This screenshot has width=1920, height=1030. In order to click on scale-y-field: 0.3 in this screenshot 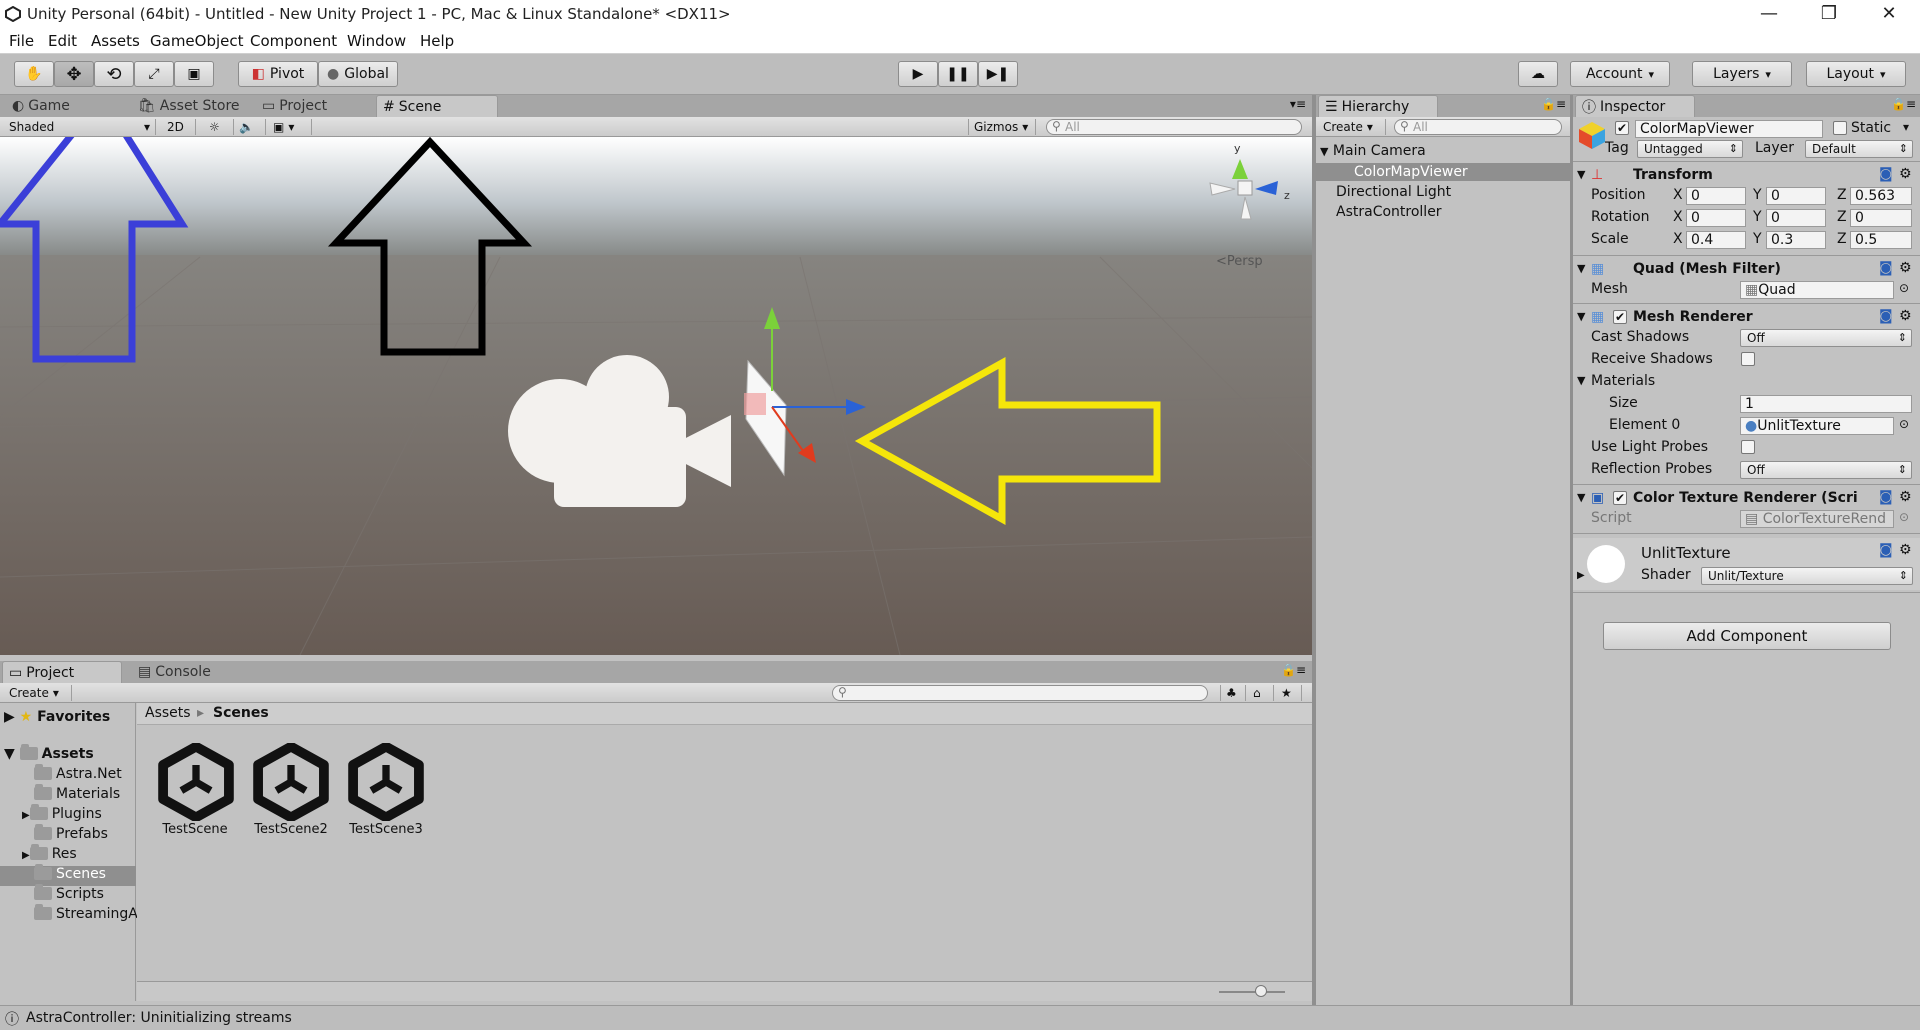, I will do `click(1796, 240)`.